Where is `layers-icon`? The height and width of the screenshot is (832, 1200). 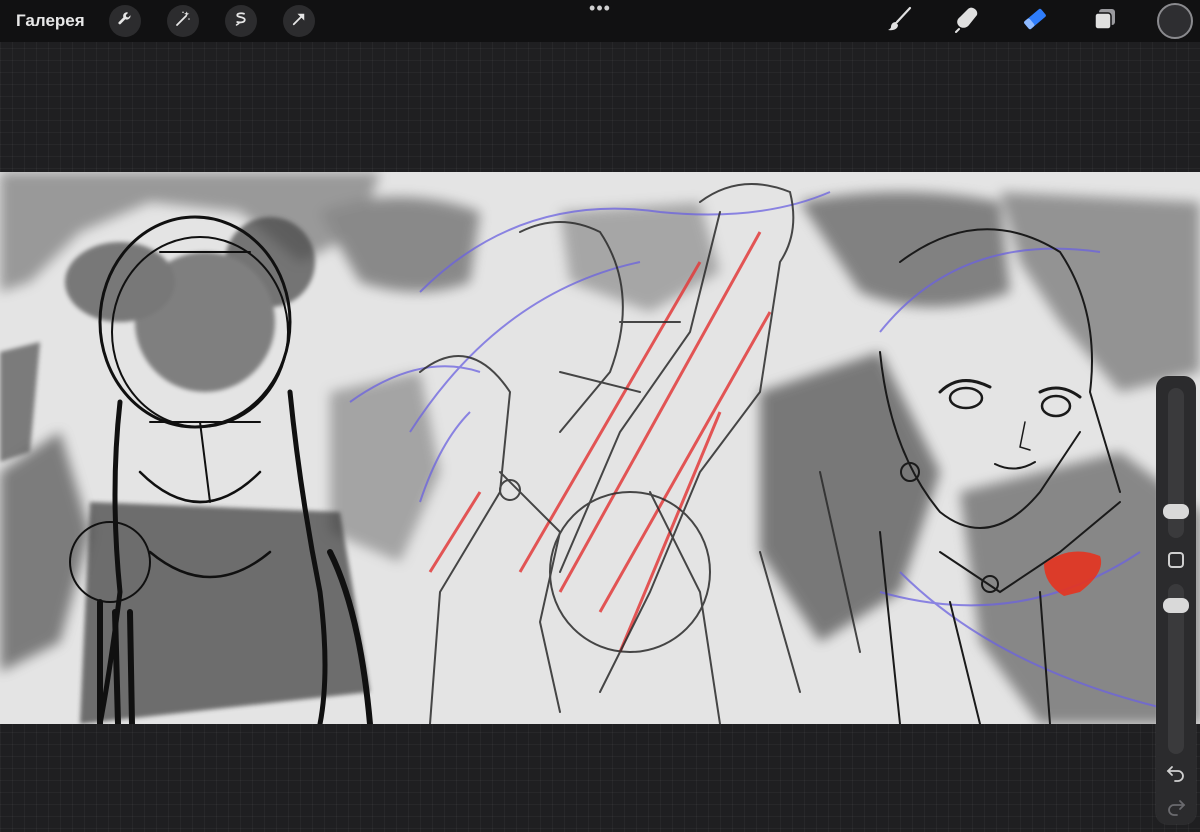 layers-icon is located at coordinates (1105, 21).